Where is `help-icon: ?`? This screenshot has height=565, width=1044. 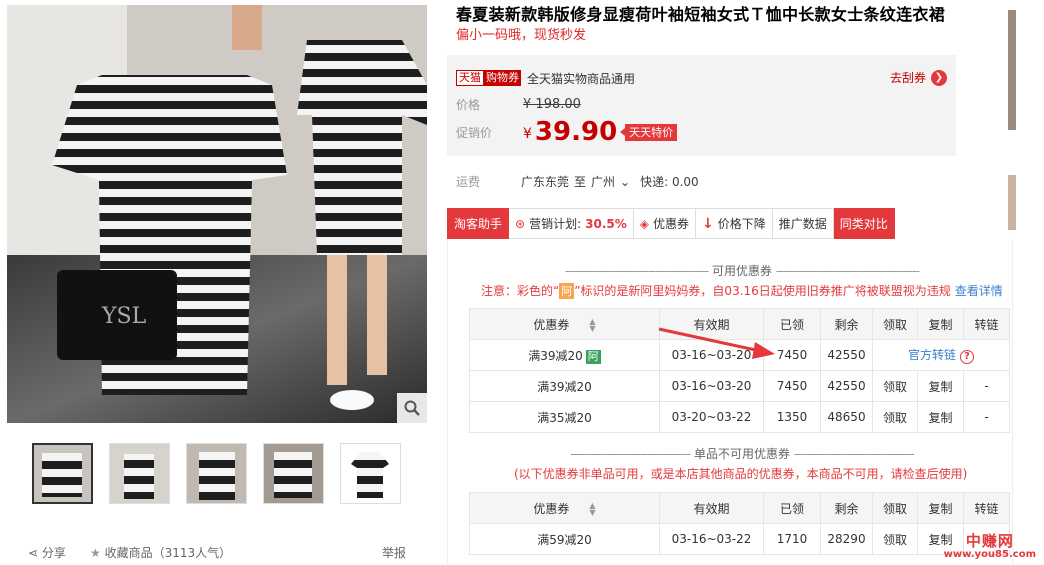 help-icon: ? is located at coordinates (967, 357).